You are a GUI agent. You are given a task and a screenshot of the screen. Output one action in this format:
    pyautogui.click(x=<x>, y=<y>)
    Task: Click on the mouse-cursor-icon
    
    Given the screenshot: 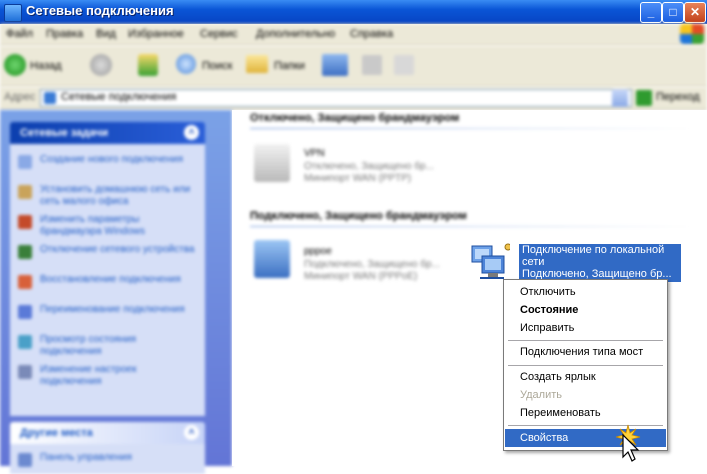 What is the action you would take?
    pyautogui.click(x=628, y=443)
    